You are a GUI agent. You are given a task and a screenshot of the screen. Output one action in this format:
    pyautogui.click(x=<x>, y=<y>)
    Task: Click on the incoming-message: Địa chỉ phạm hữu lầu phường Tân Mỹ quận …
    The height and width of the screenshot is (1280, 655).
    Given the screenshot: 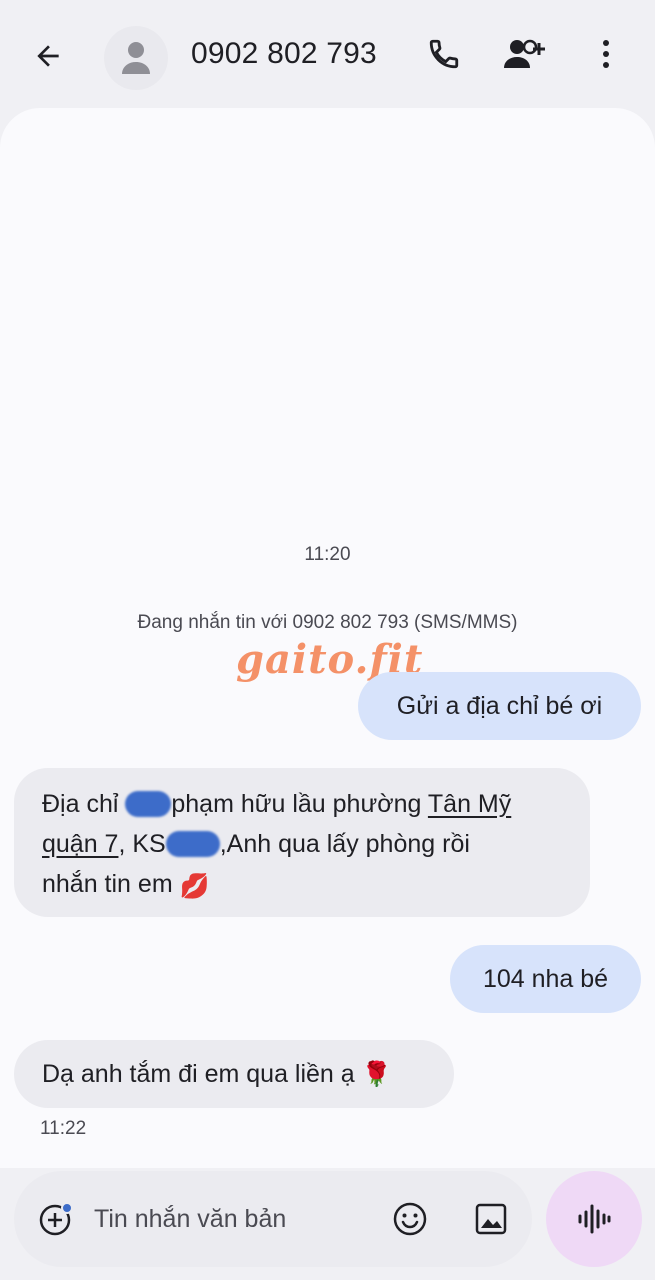 What is the action you would take?
    pyautogui.click(x=302, y=842)
    